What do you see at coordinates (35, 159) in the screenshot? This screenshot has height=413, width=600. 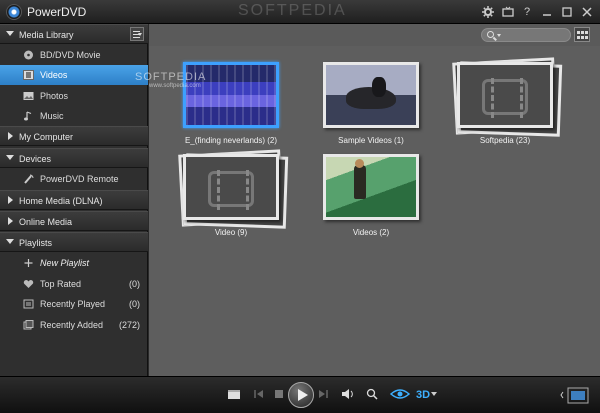 I see `section-label: Devices` at bounding box center [35, 159].